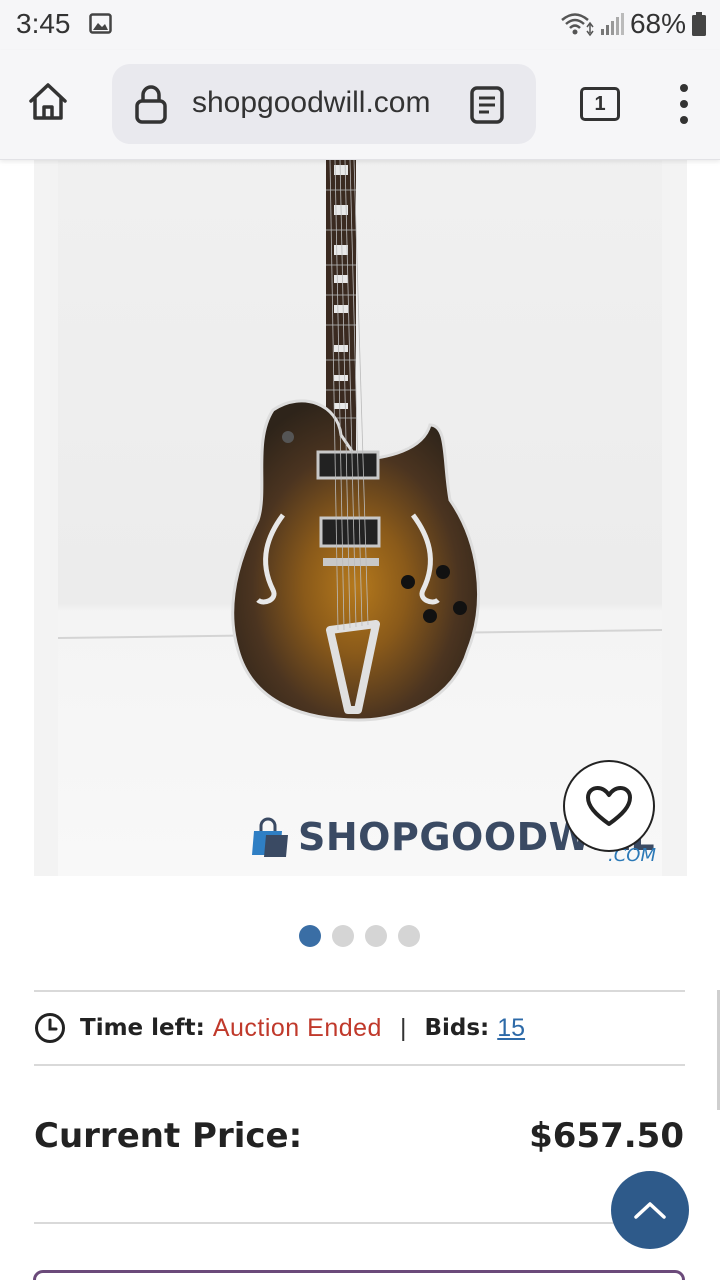 This screenshot has width=720, height=1280. Describe the element at coordinates (48, 102) in the screenshot. I see `home-icon` at that location.